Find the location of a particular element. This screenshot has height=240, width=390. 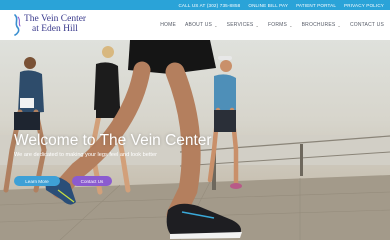

online-bill-pay-link: ONLINE BILL PAY is located at coordinates (268, 5).